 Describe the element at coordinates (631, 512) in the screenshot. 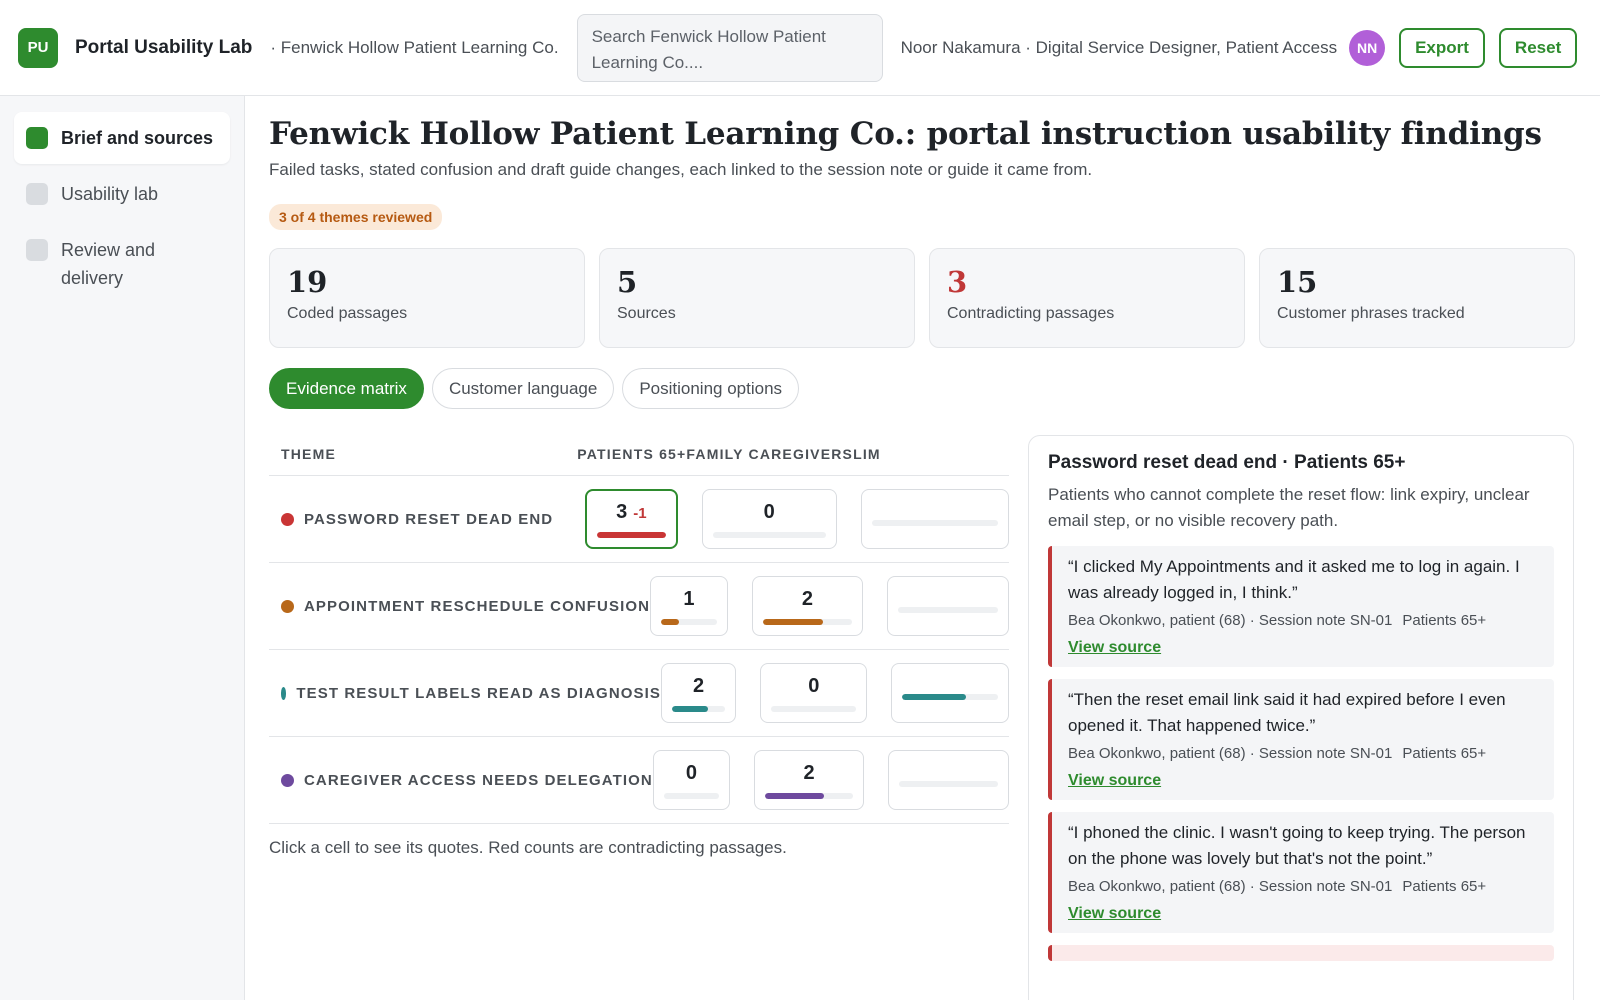

I see `cell-count: 3 -1` at that location.